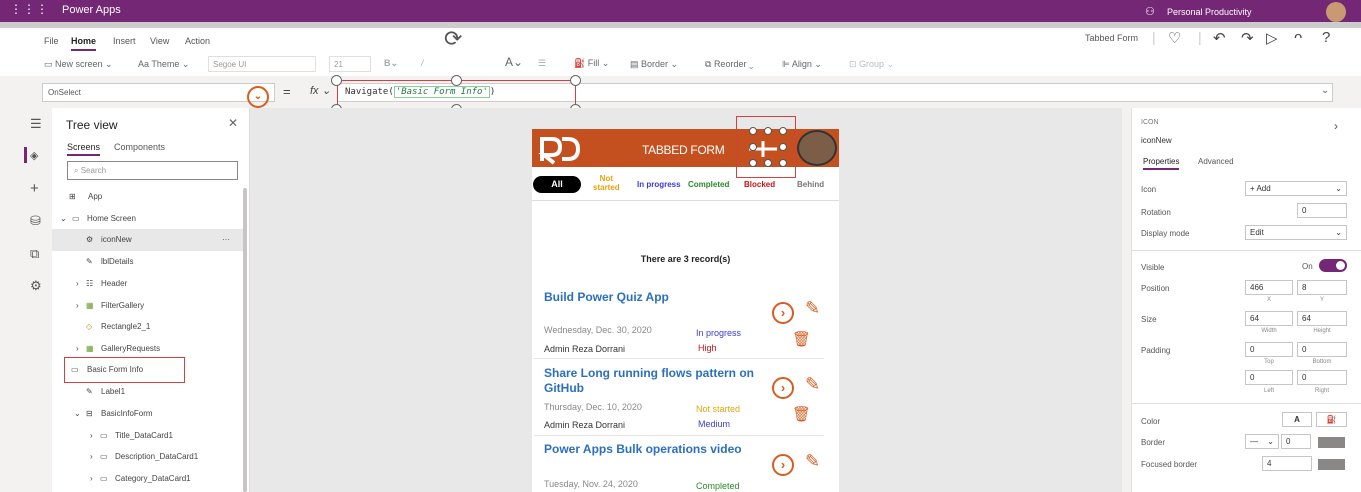  Describe the element at coordinates (148, 306) in the screenshot. I see `tree-item-filtergallery: › ▦ FilterGallery` at that location.